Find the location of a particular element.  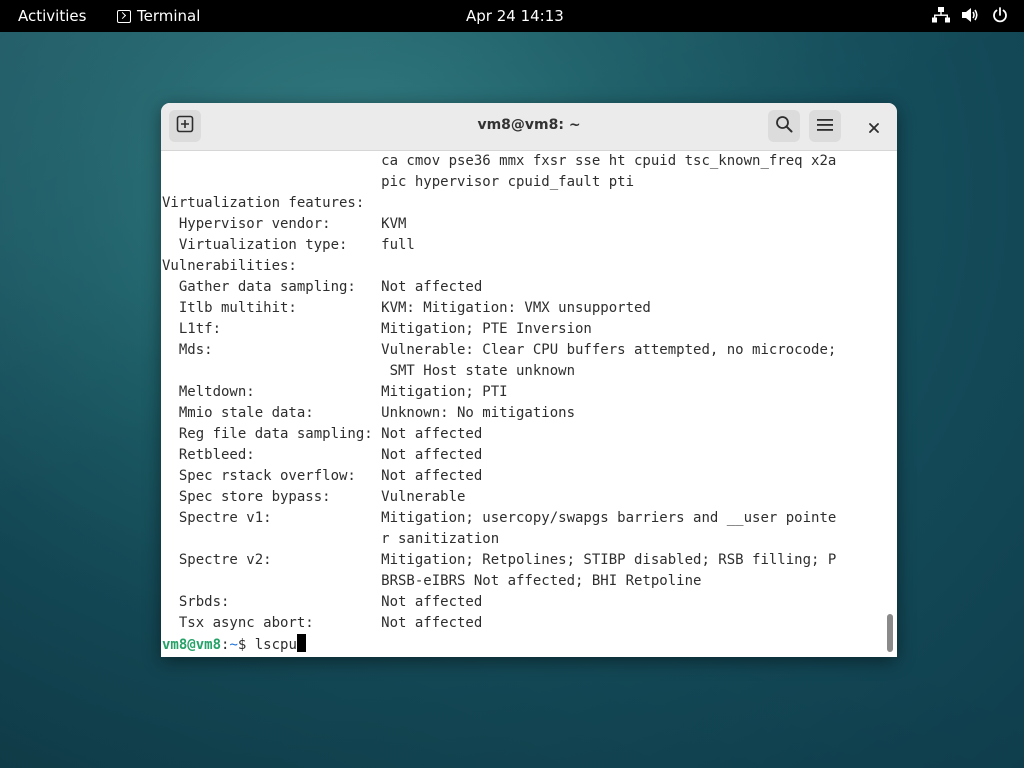

terminal-line: Meltdown: Mitigation; PTI is located at coordinates (335, 392).